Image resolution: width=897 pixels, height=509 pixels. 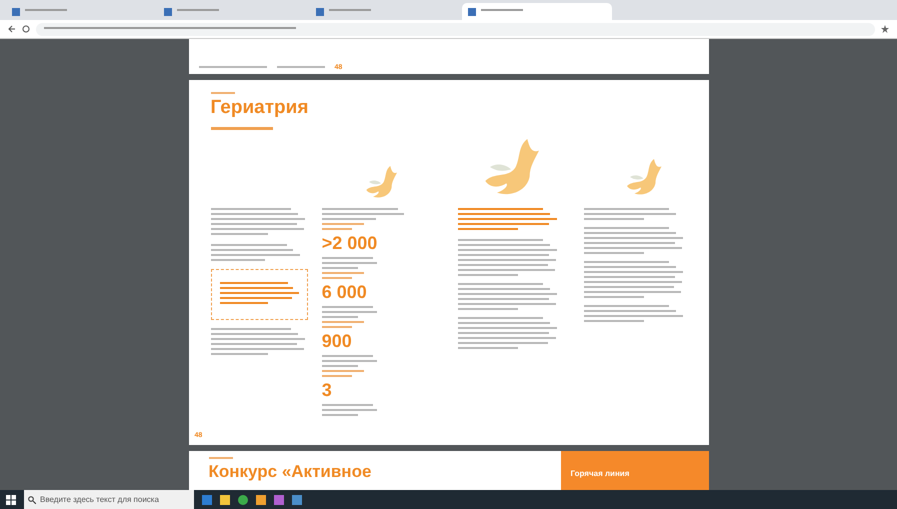 I want to click on browser-tab, so click(x=537, y=11).